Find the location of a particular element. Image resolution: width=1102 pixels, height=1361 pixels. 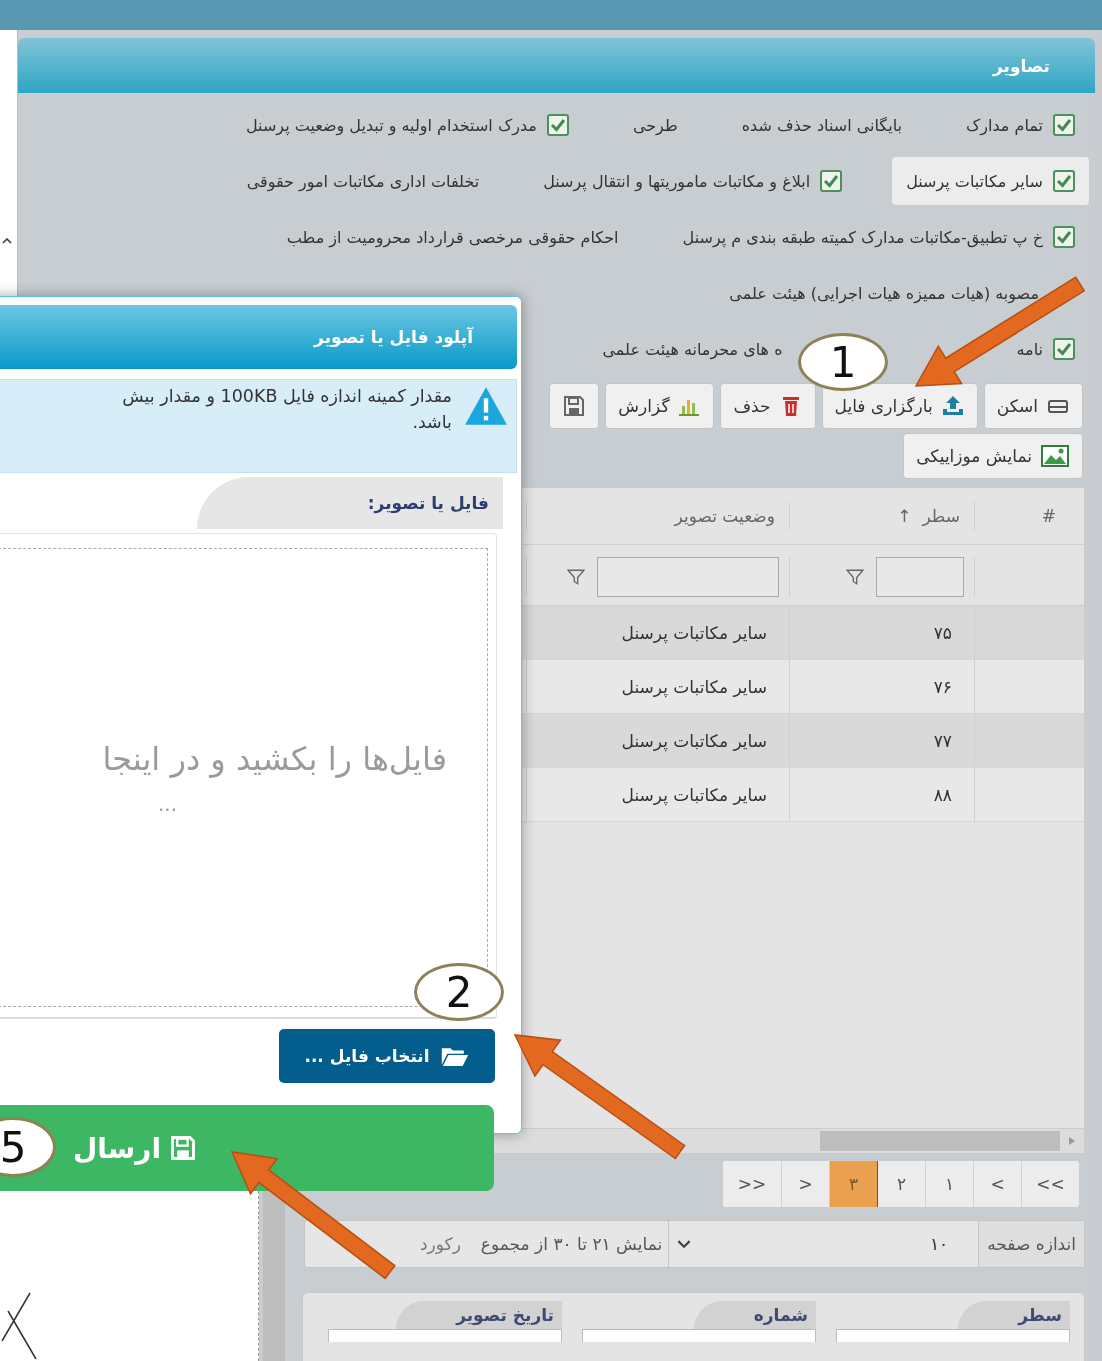

image-icon is located at coordinates (1055, 456).